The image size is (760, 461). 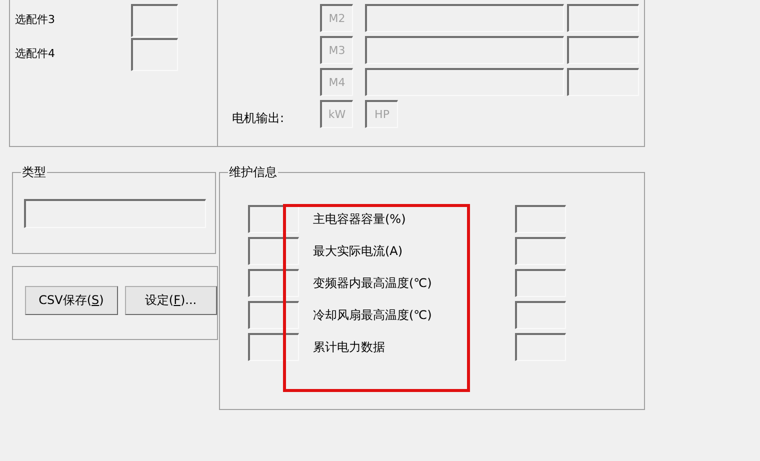 I want to click on motor-label: M4, so click(x=336, y=82).